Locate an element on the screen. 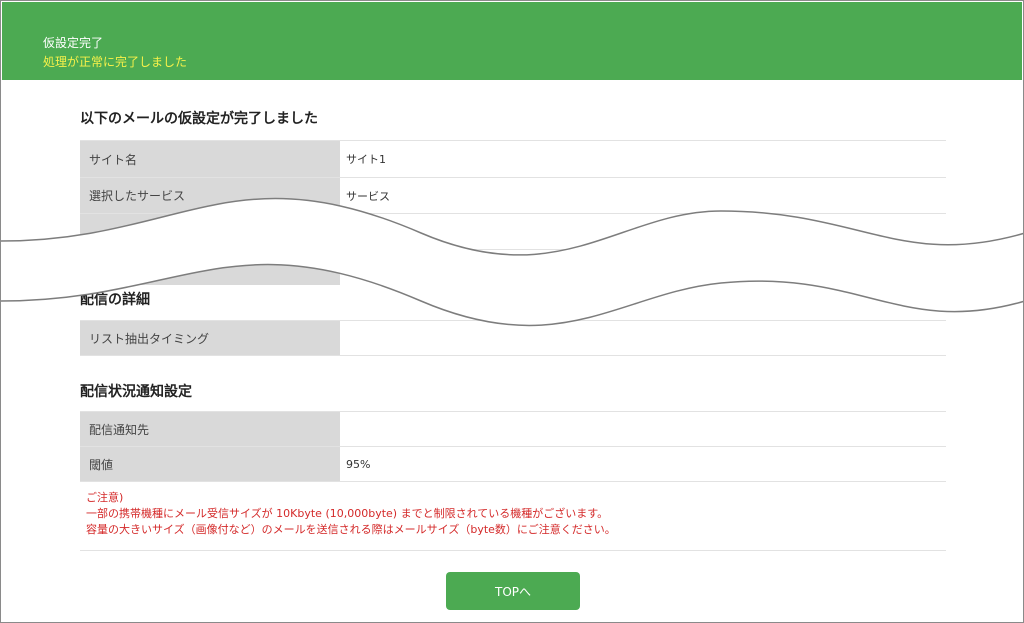 The image size is (1024, 623). row-label-notify-destination: 配信通知先 is located at coordinates (210, 429).